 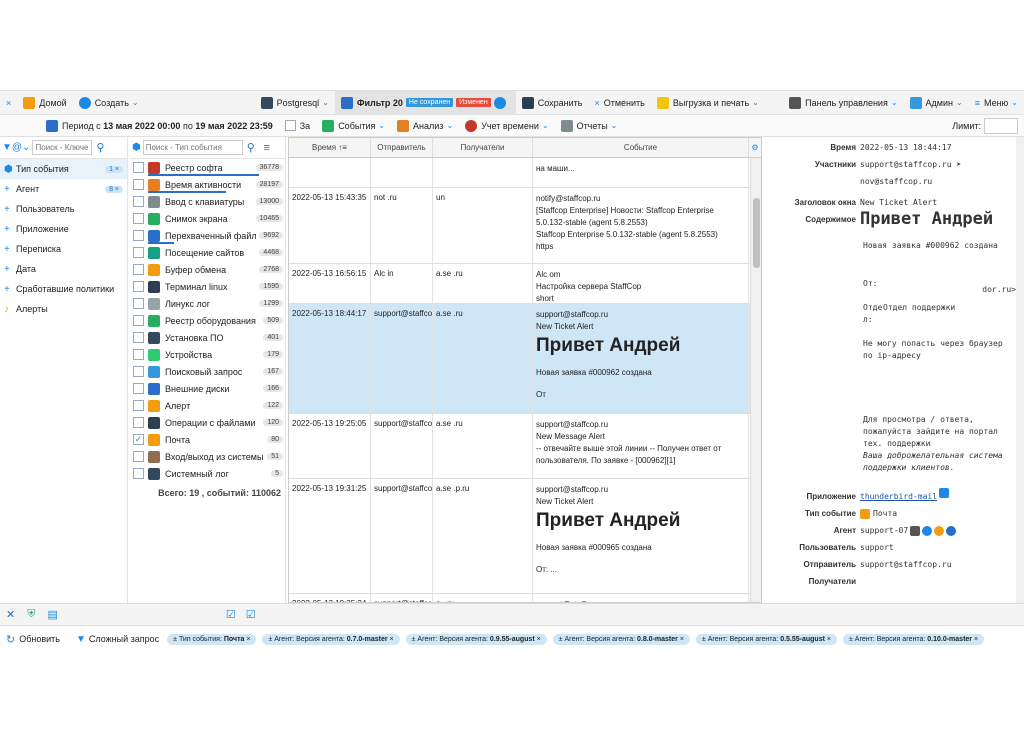 I want to click on check-icon: ☑, so click(x=251, y=614).